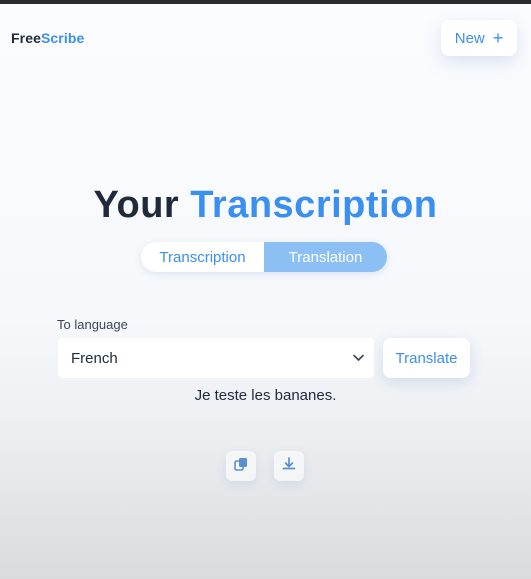 The height and width of the screenshot is (579, 531). I want to click on page-title: Your Transcription, so click(265, 205).